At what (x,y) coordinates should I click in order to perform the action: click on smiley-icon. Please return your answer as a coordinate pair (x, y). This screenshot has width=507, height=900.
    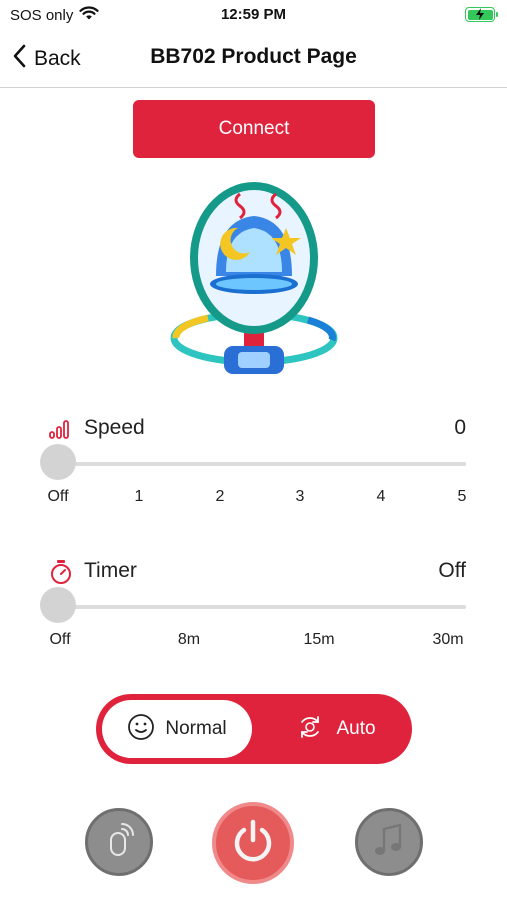
    Looking at the image, I should click on (141, 729).